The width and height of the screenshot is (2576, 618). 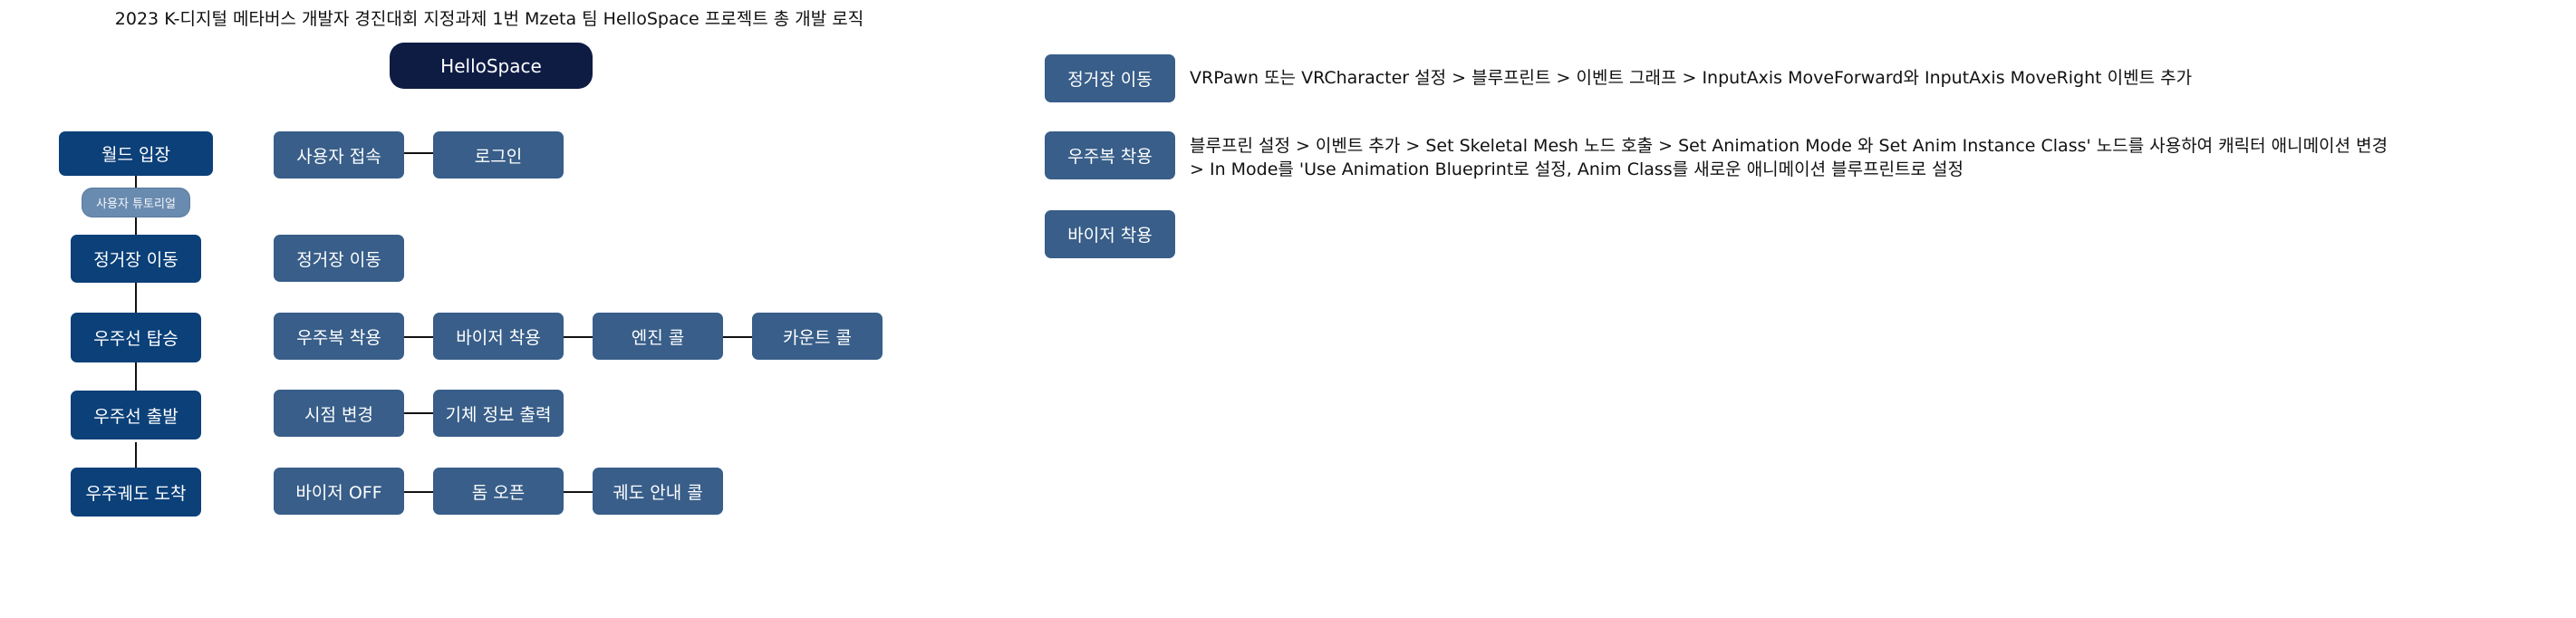 I want to click on step-wear-suit: 우주복 착용, so click(x=339, y=336).